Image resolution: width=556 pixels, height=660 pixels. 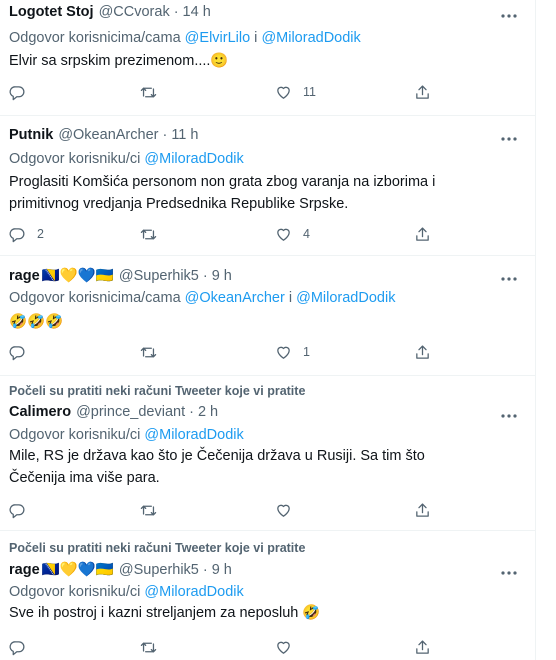 I want to click on like-count: 4, so click(x=306, y=234).